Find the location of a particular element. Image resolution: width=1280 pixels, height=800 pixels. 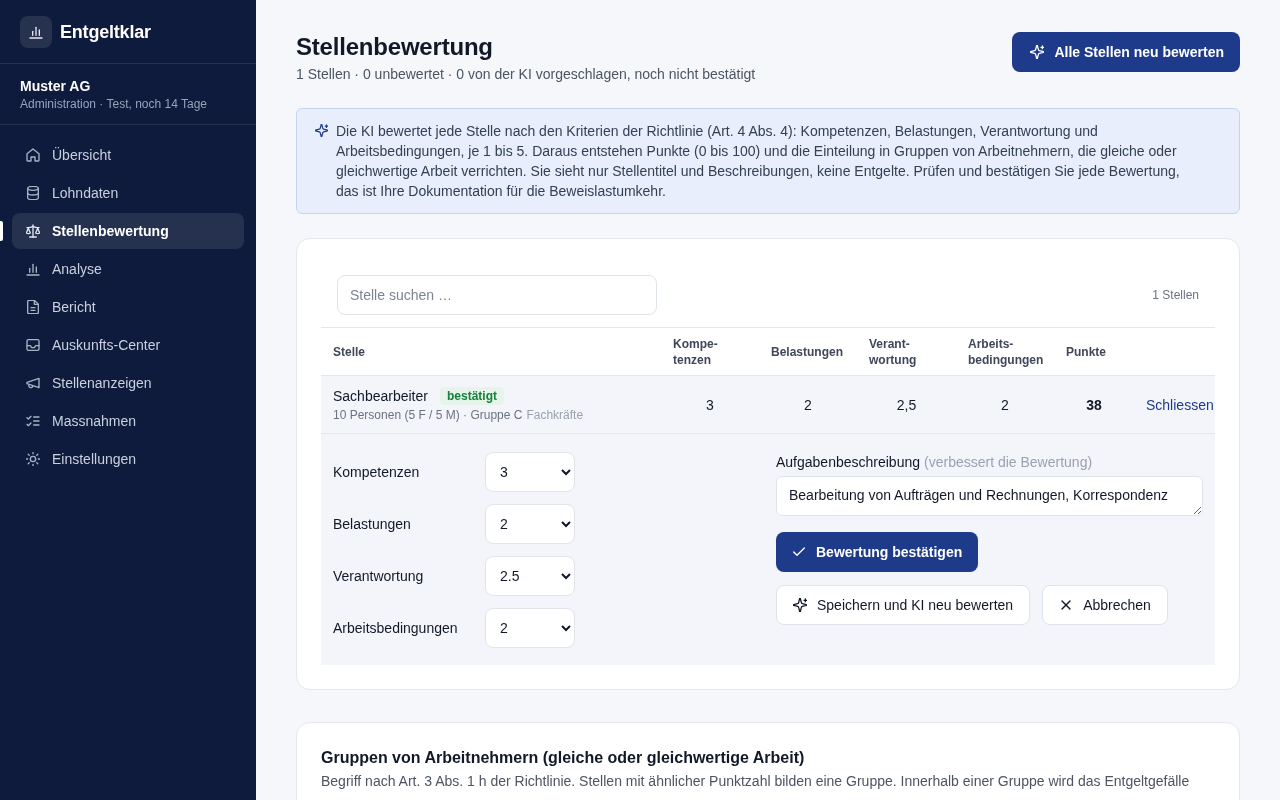

column-header: Verant-wortung is located at coordinates (893, 351).